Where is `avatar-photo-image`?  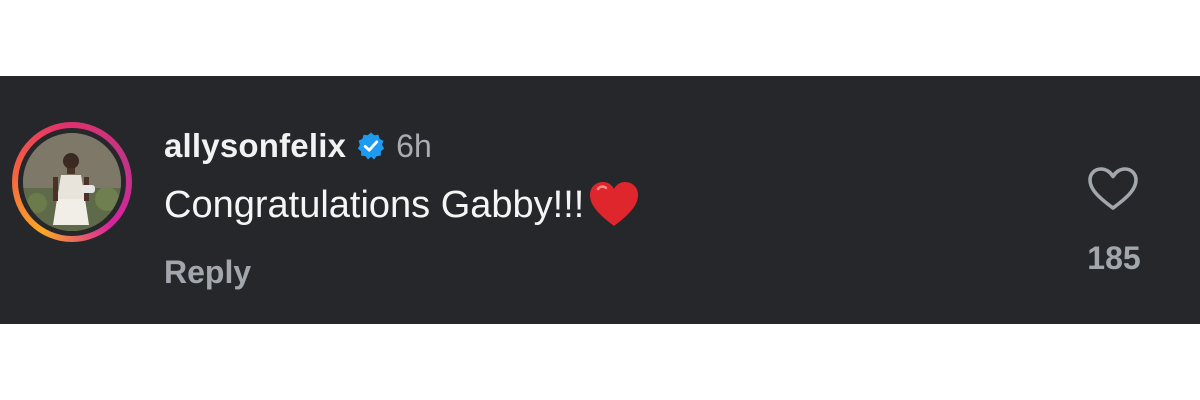
avatar-photo-image is located at coordinates (72, 182).